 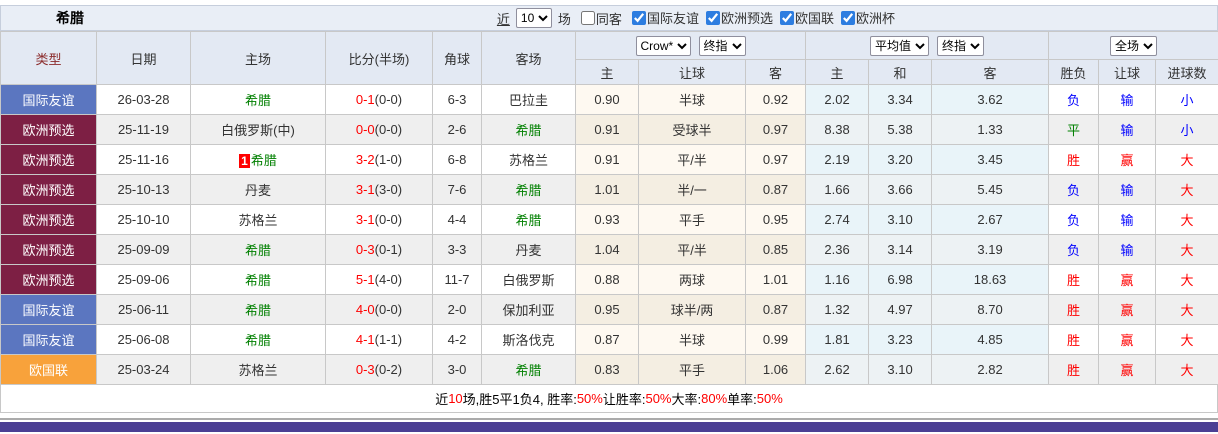 I want to click on result-value: 负, so click(x=1074, y=220).